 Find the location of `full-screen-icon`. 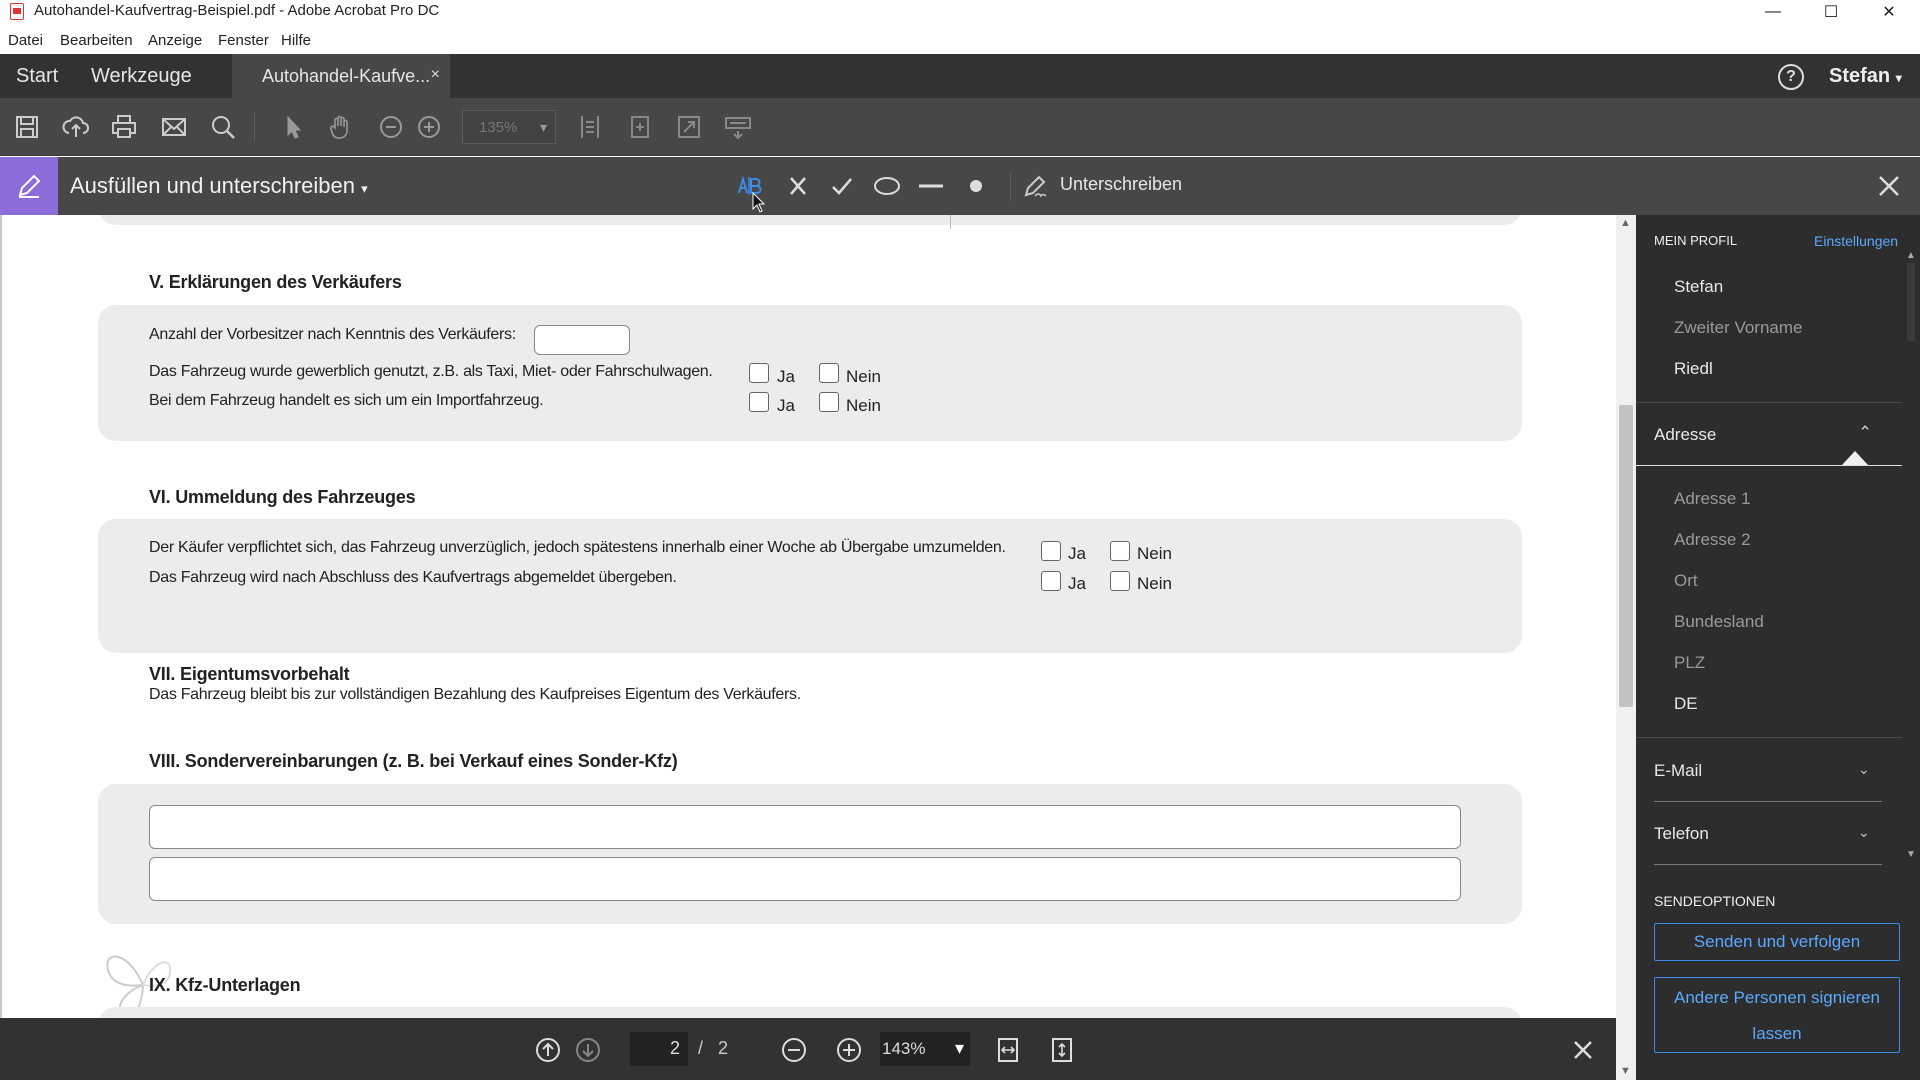

full-screen-icon is located at coordinates (689, 127).